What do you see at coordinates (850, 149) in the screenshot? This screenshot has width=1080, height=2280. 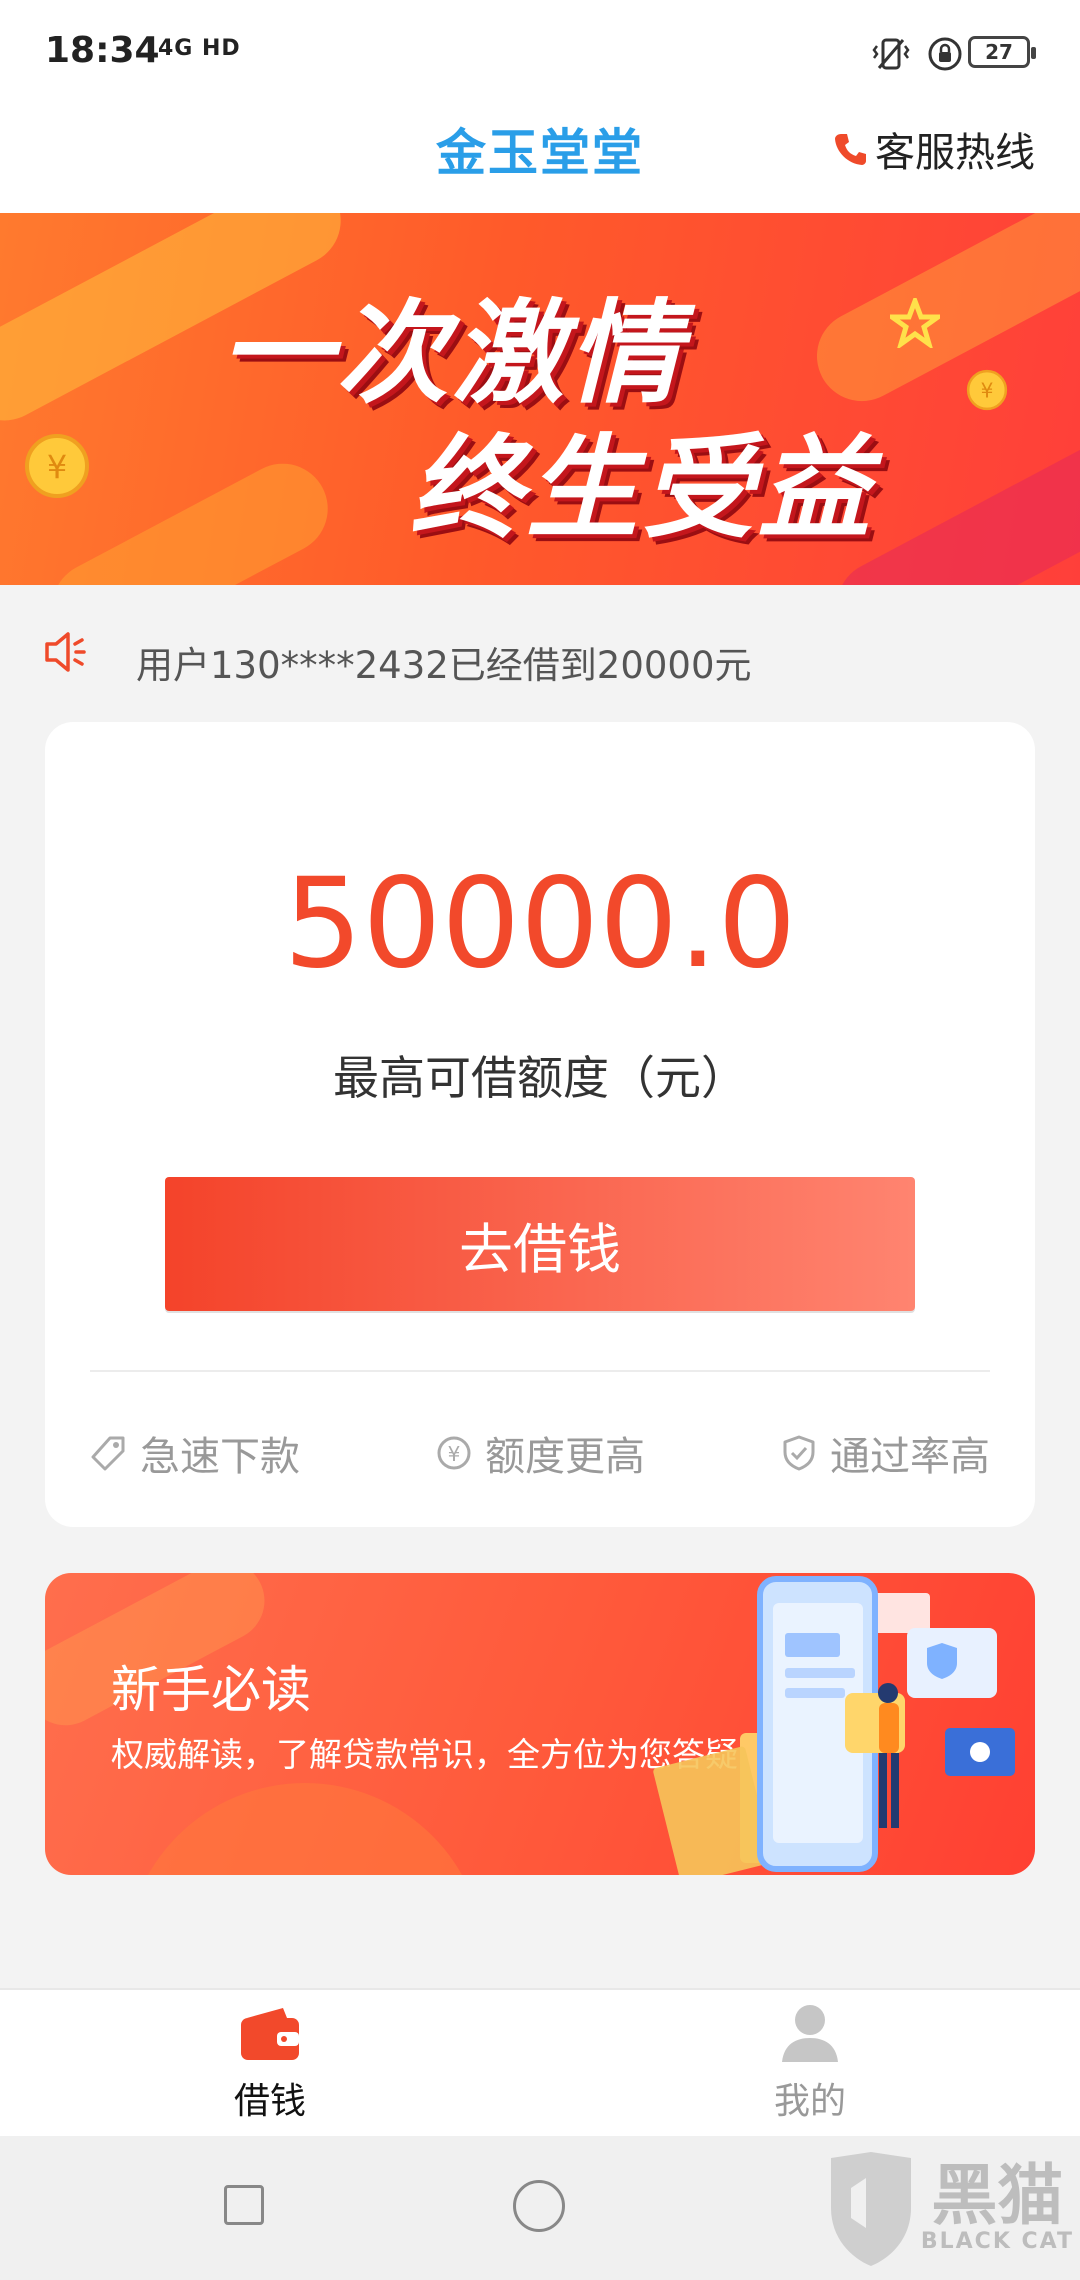 I see `phone-icon` at bounding box center [850, 149].